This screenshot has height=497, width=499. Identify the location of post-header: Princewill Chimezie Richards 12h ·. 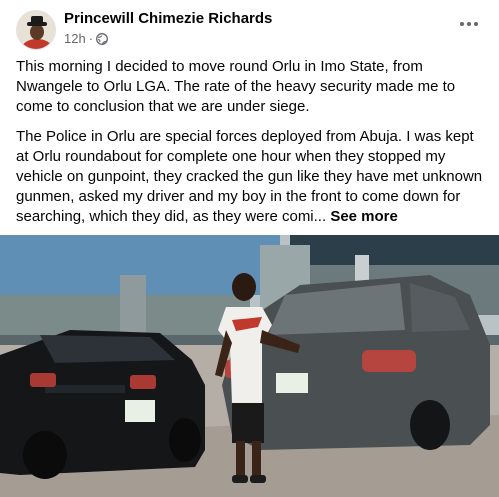
(251, 30).